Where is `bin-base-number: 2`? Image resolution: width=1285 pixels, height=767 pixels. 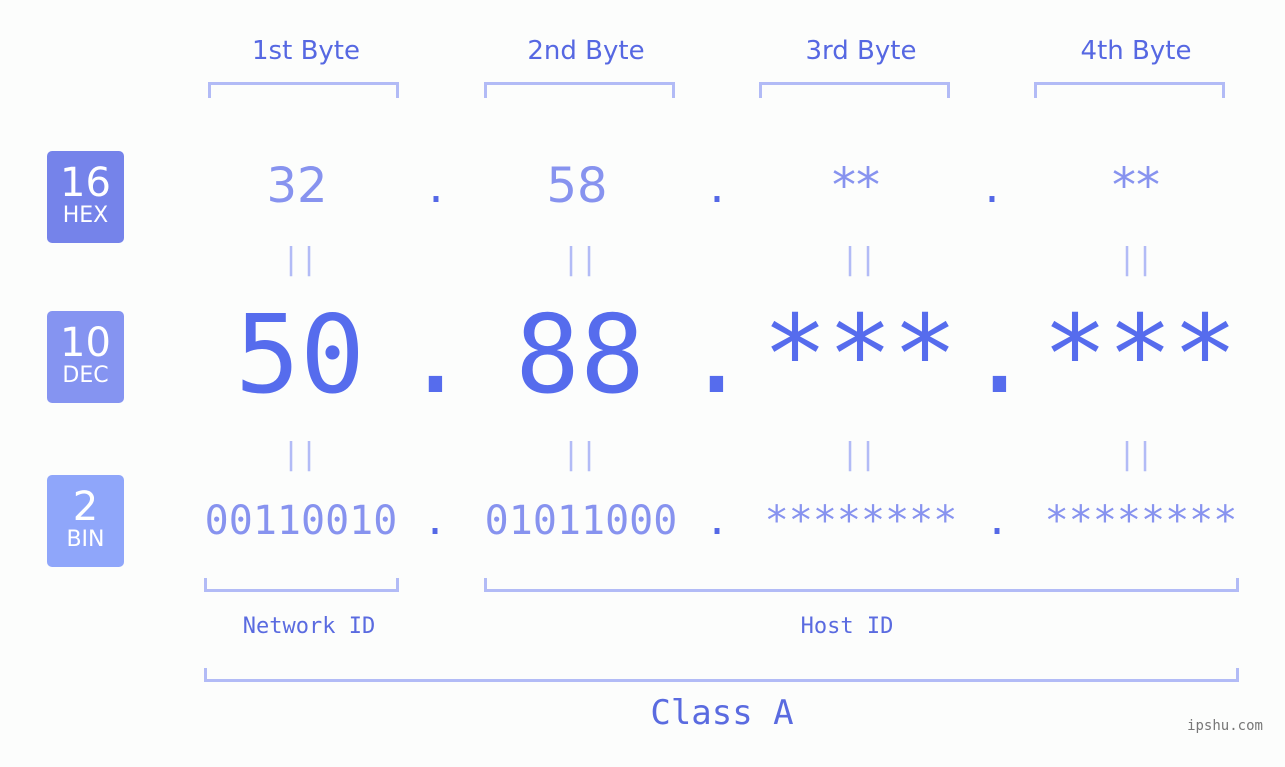
bin-base-number: 2 is located at coordinates (85, 507).